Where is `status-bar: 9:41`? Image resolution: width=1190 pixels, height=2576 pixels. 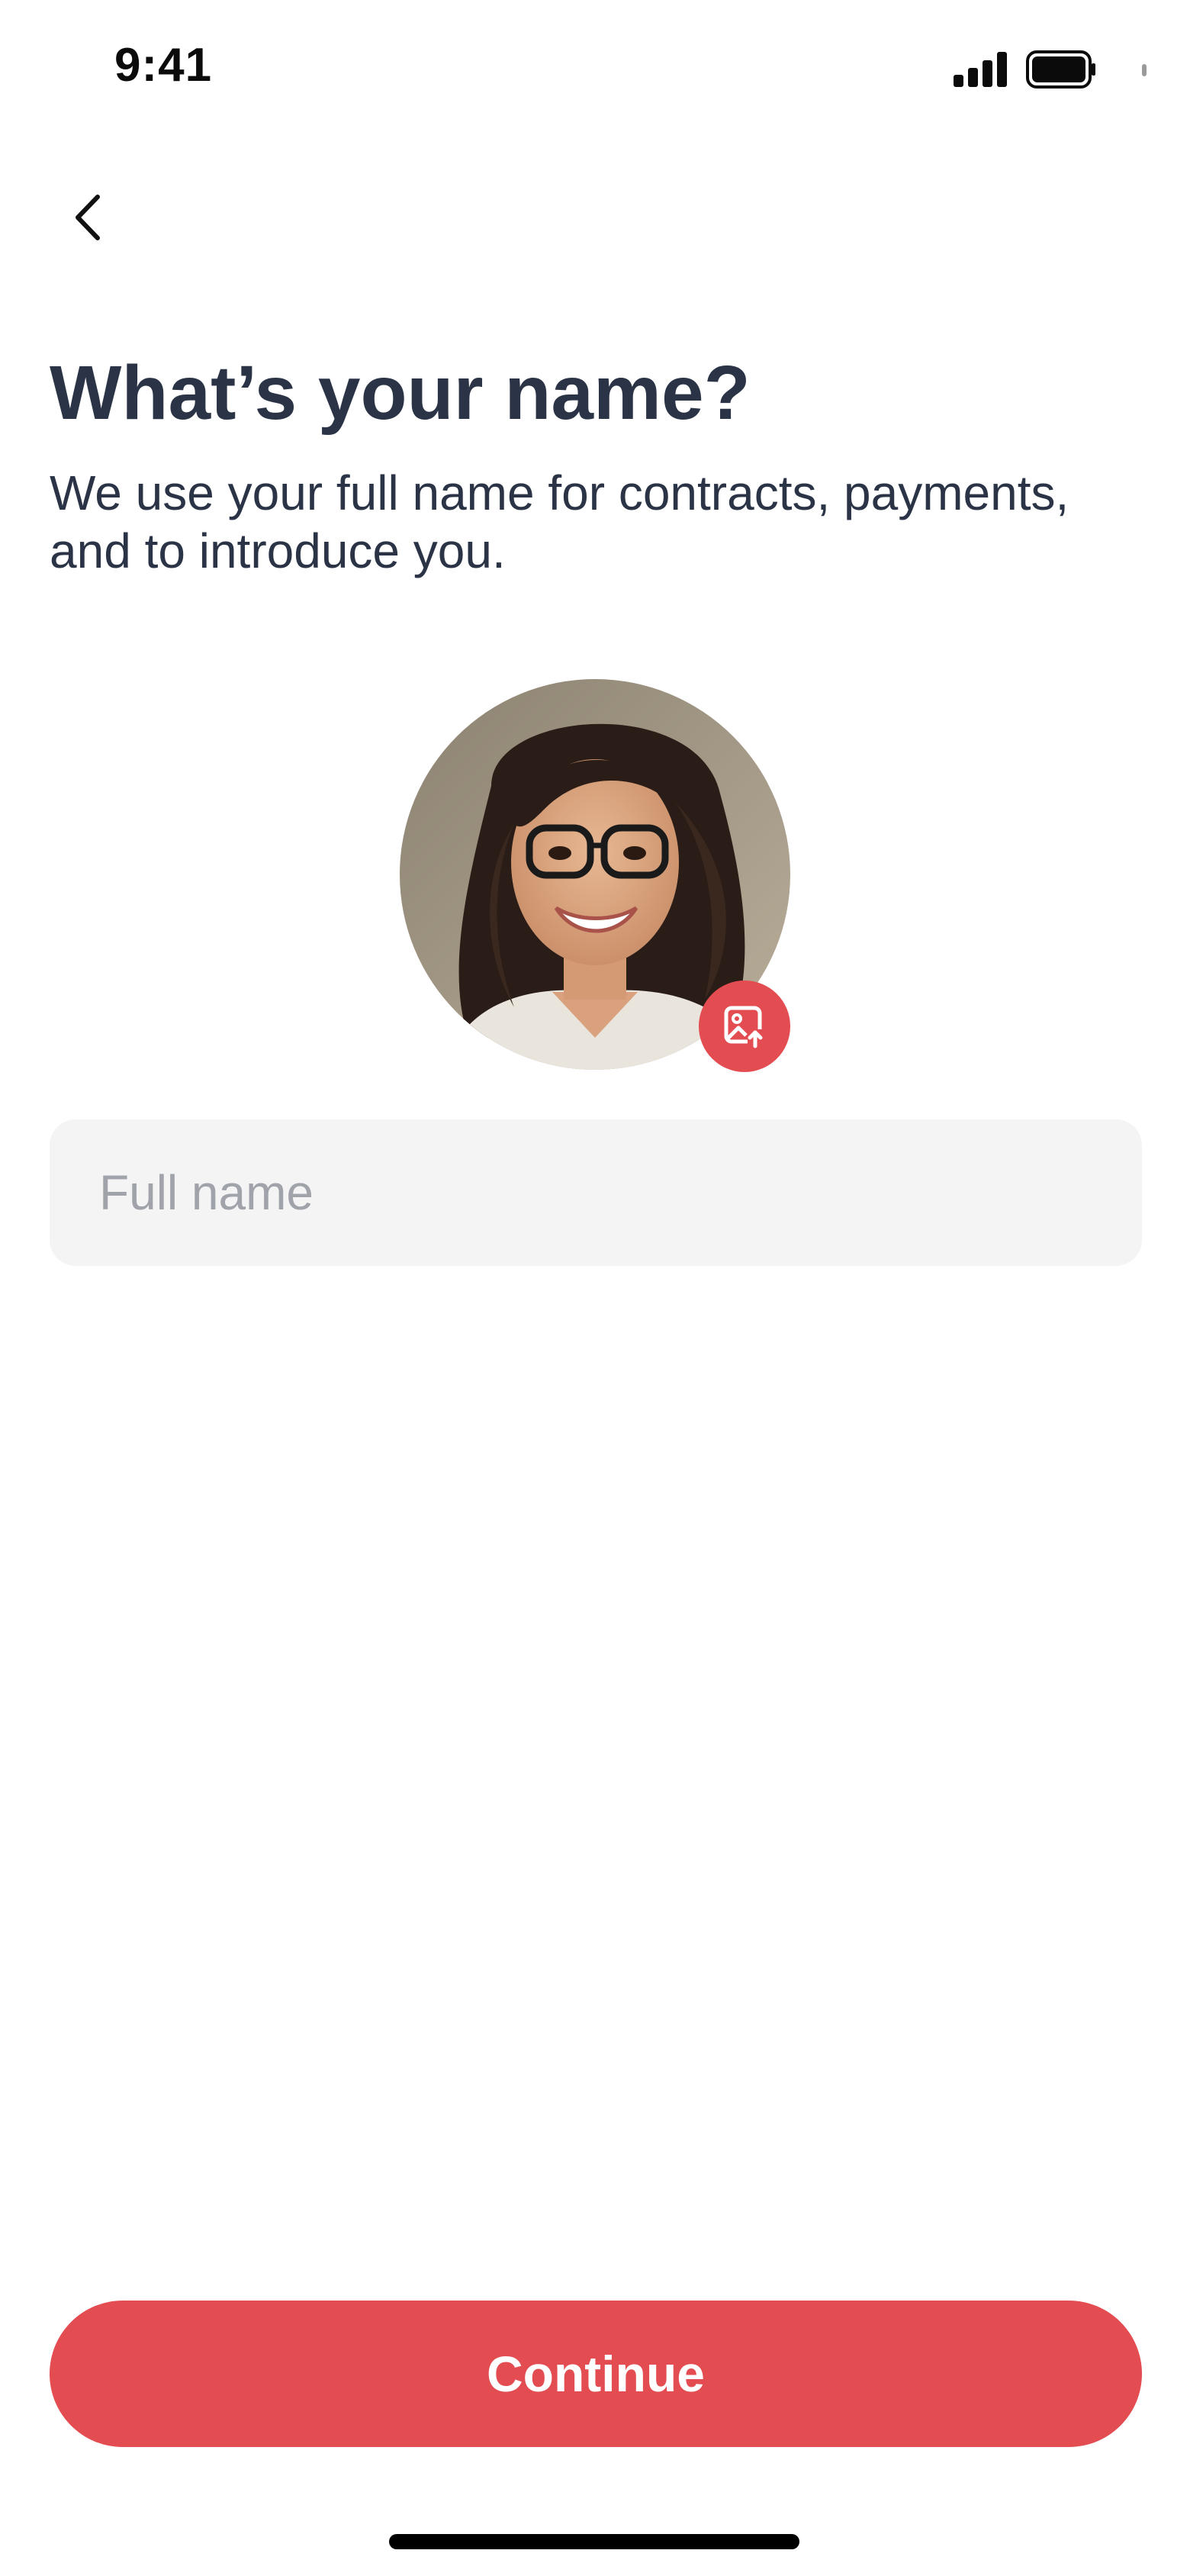
status-bar: 9:41 is located at coordinates (595, 68).